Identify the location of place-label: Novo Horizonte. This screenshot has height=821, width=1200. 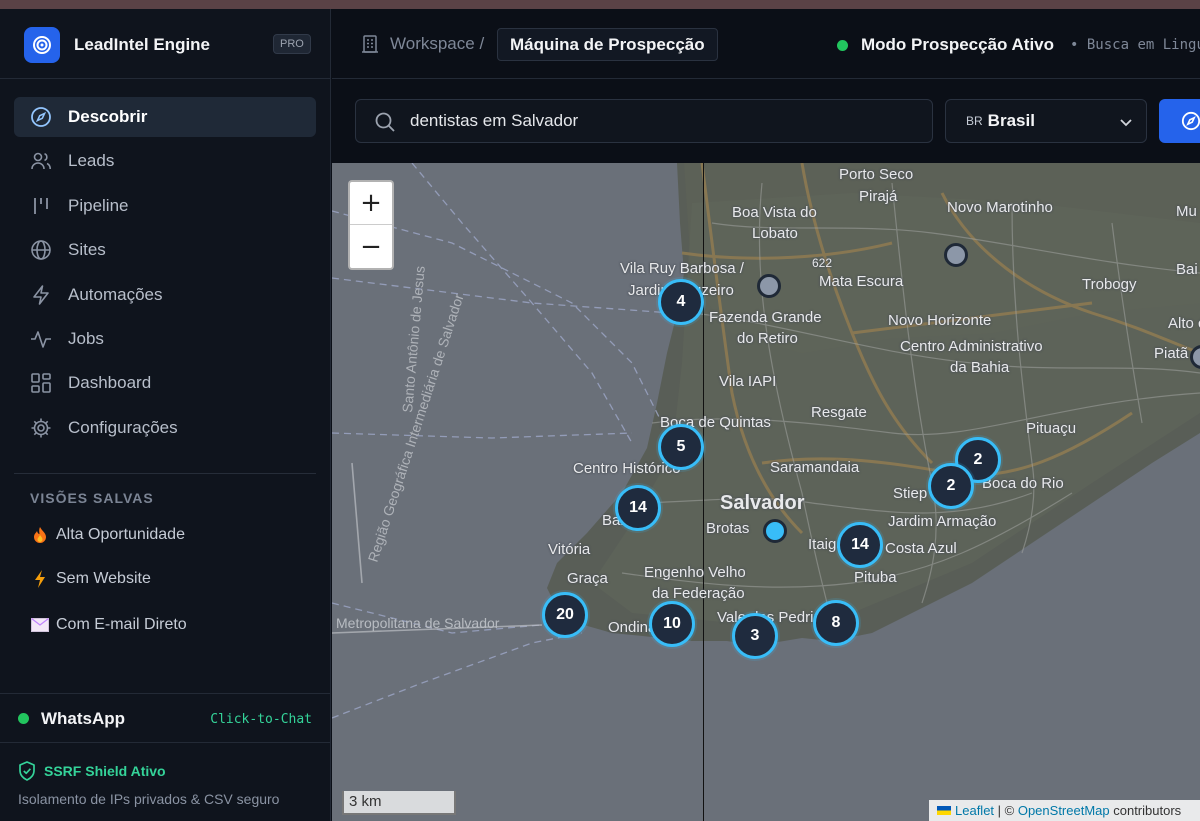
(940, 320).